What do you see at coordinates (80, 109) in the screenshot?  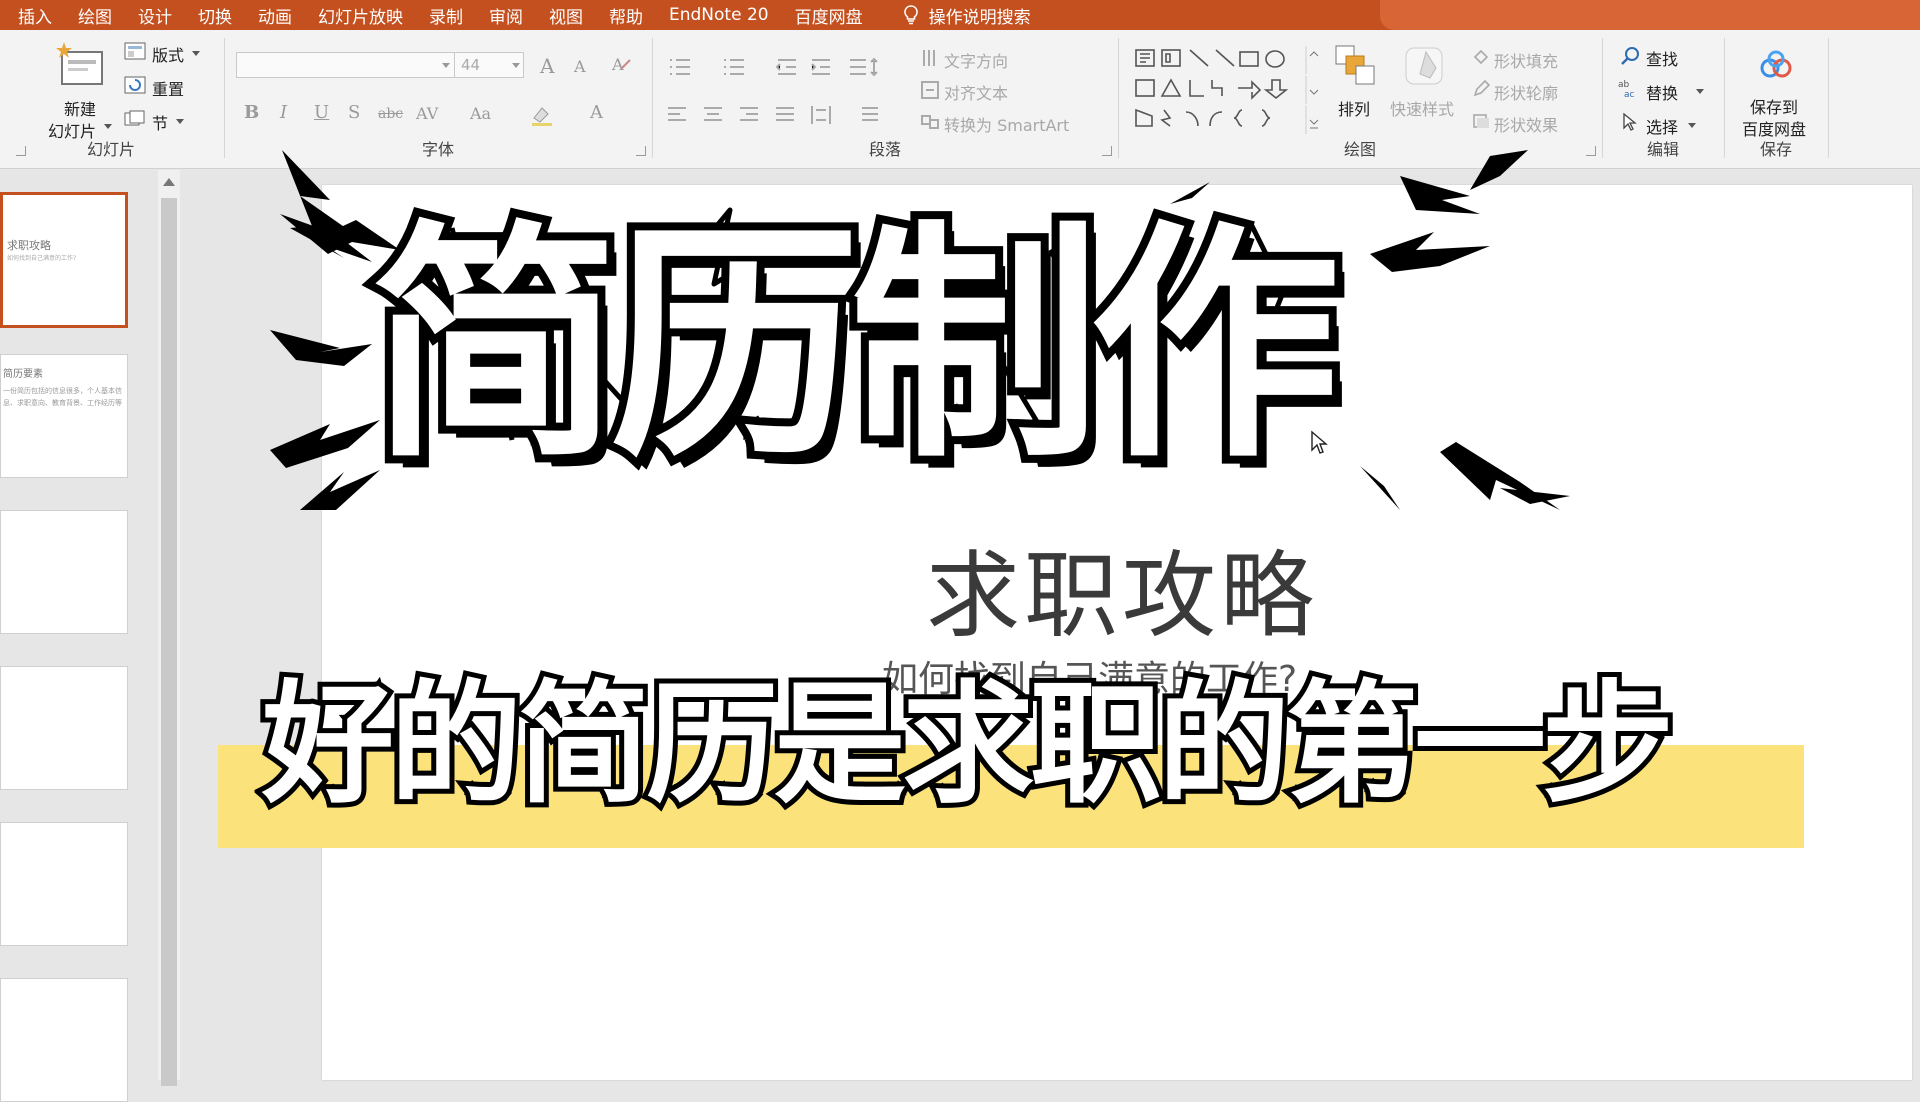 I see `new-slide-label-1: 新建` at bounding box center [80, 109].